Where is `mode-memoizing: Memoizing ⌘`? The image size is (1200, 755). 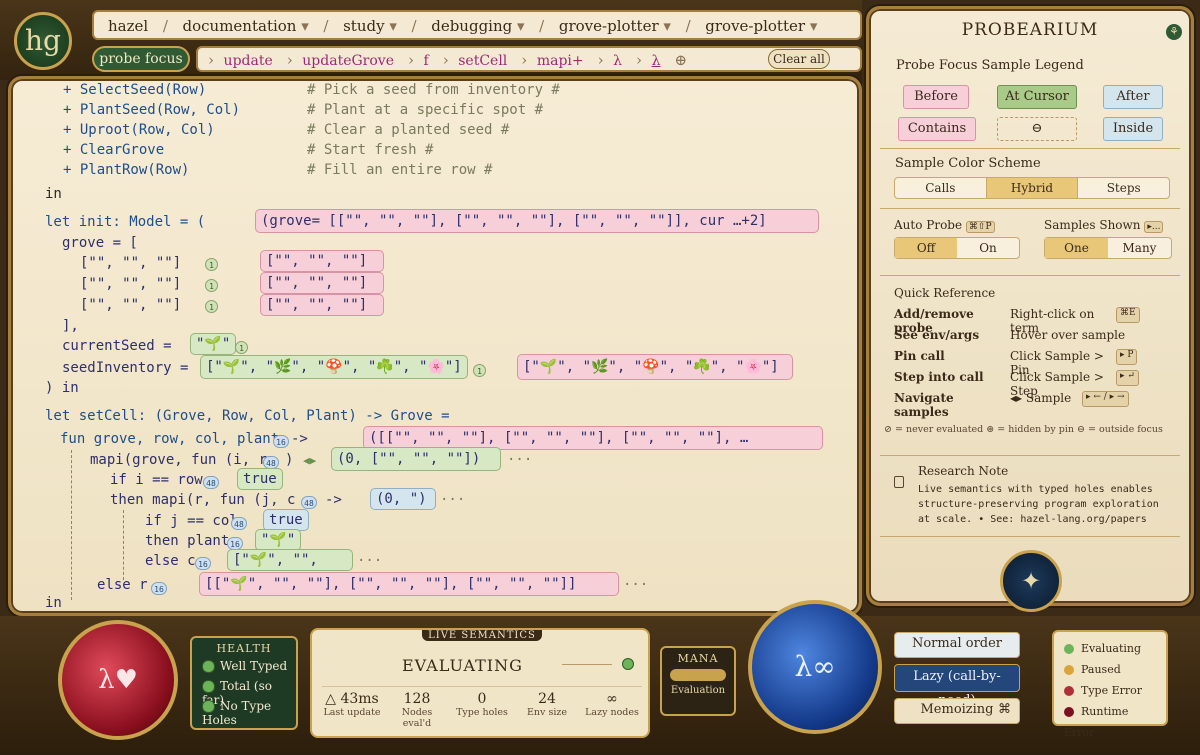 mode-memoizing: Memoizing ⌘ is located at coordinates (957, 711).